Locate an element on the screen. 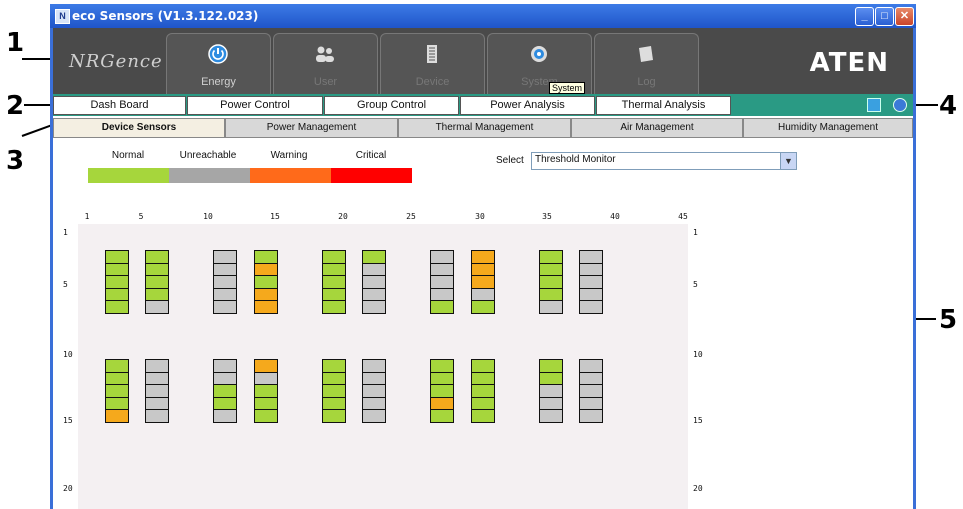 This screenshot has width=963, height=509. tab-energy: Energy is located at coordinates (218, 64).